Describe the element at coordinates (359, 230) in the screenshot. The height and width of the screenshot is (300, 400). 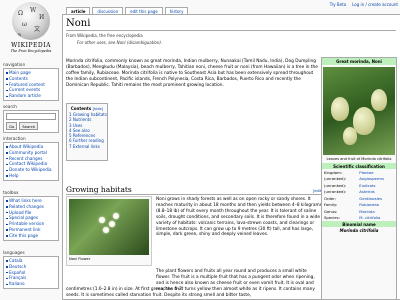
I see `binomial-name: Morinda citrifolia` at that location.